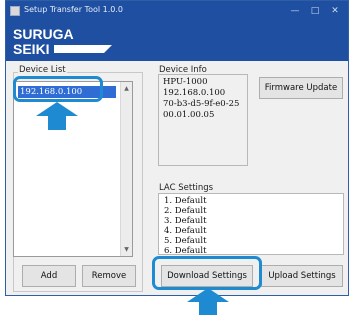  What do you see at coordinates (185, 211) in the screenshot?
I see `lac-settings-item: 2. Default` at bounding box center [185, 211].